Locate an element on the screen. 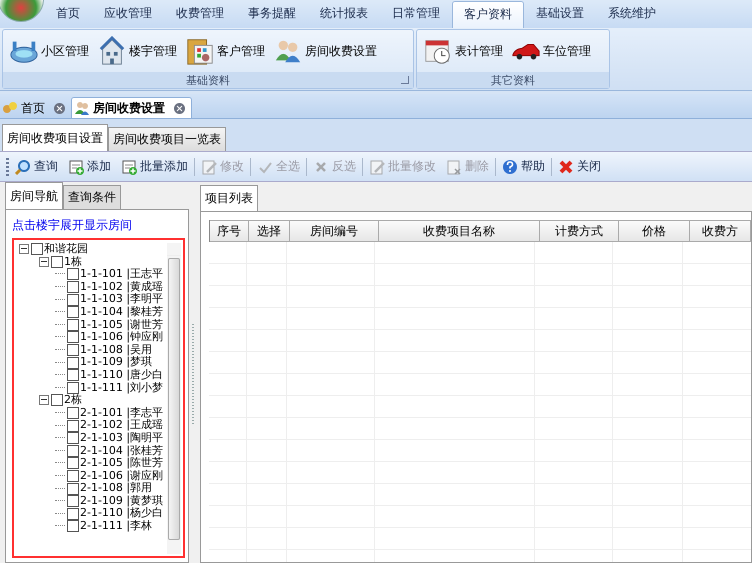 Image resolution: width=752 pixels, height=563 pixels. column-header: 序号 is located at coordinates (229, 231).